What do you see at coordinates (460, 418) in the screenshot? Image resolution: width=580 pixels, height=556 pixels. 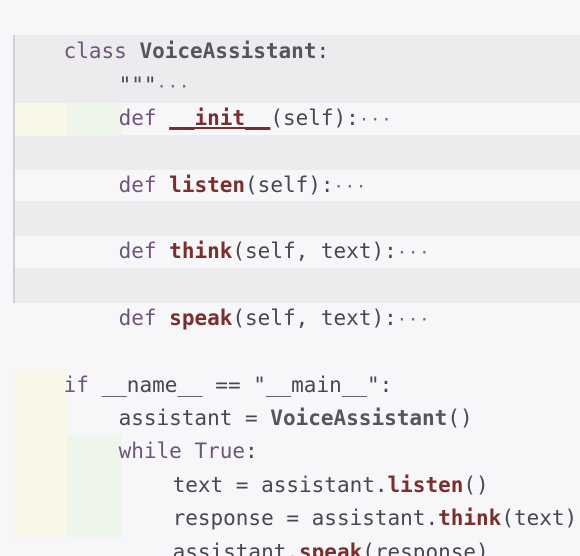 I see `ctor-call-parens: ()` at bounding box center [460, 418].